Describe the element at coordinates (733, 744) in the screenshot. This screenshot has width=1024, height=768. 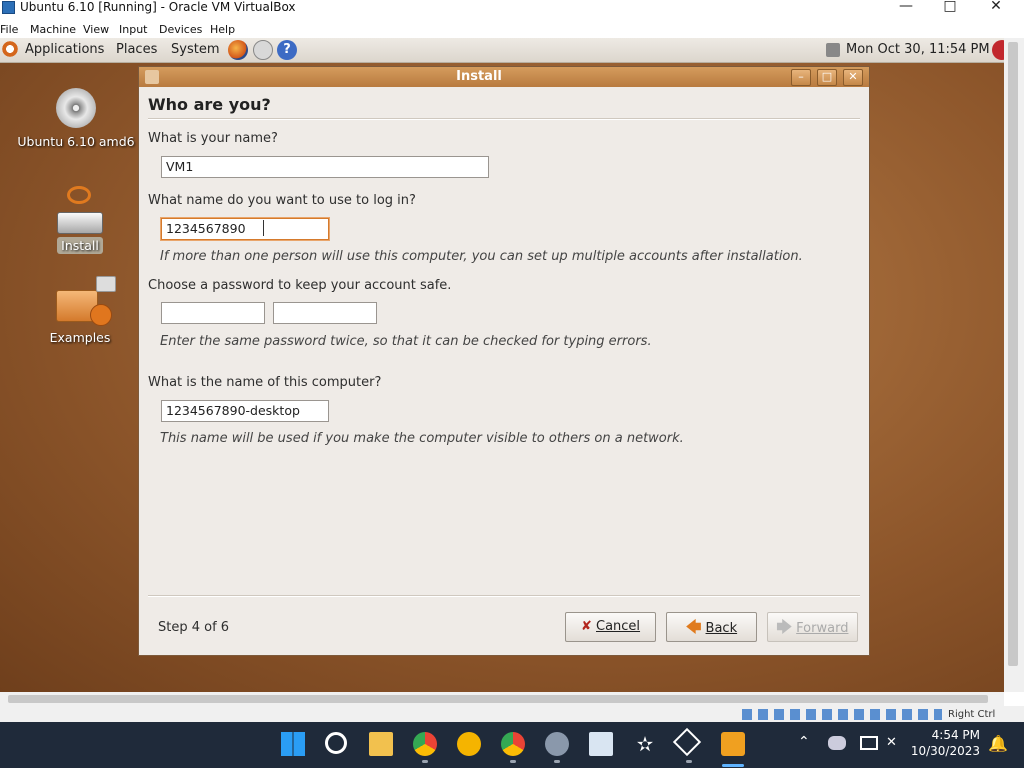
I see `active-app-icon` at that location.